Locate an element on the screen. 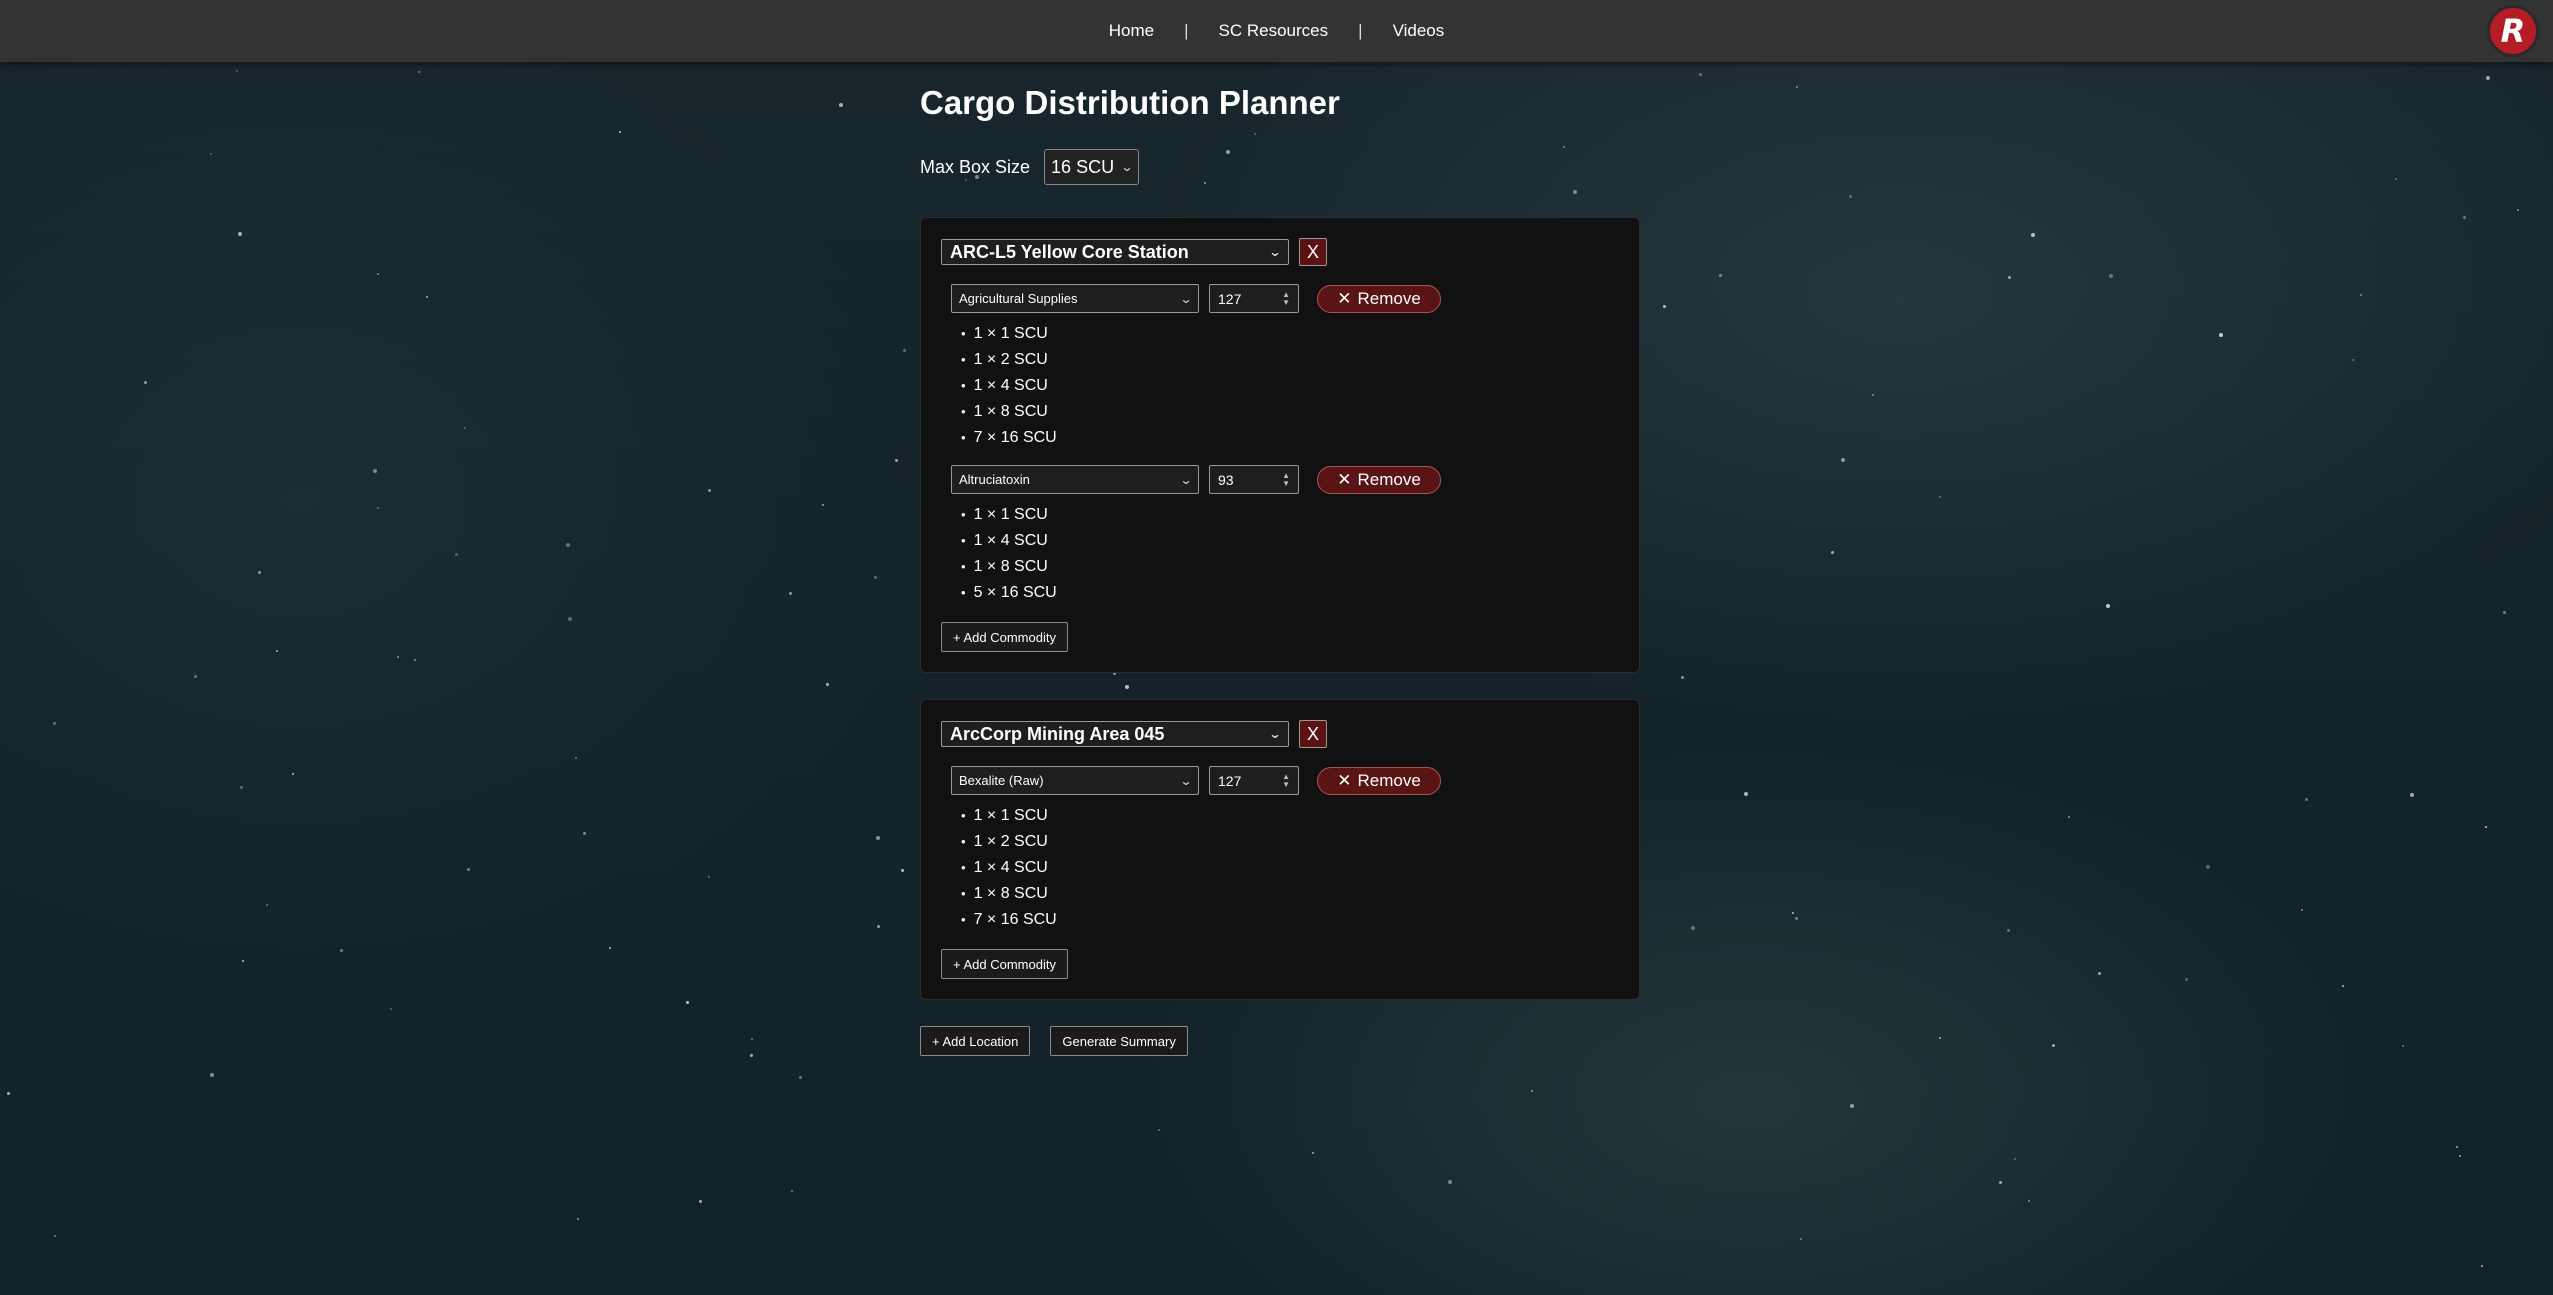 Image resolution: width=2553 pixels, height=1295 pixels. box-breakdown-item: 5 × 16 SCU is located at coordinates (1290, 593).